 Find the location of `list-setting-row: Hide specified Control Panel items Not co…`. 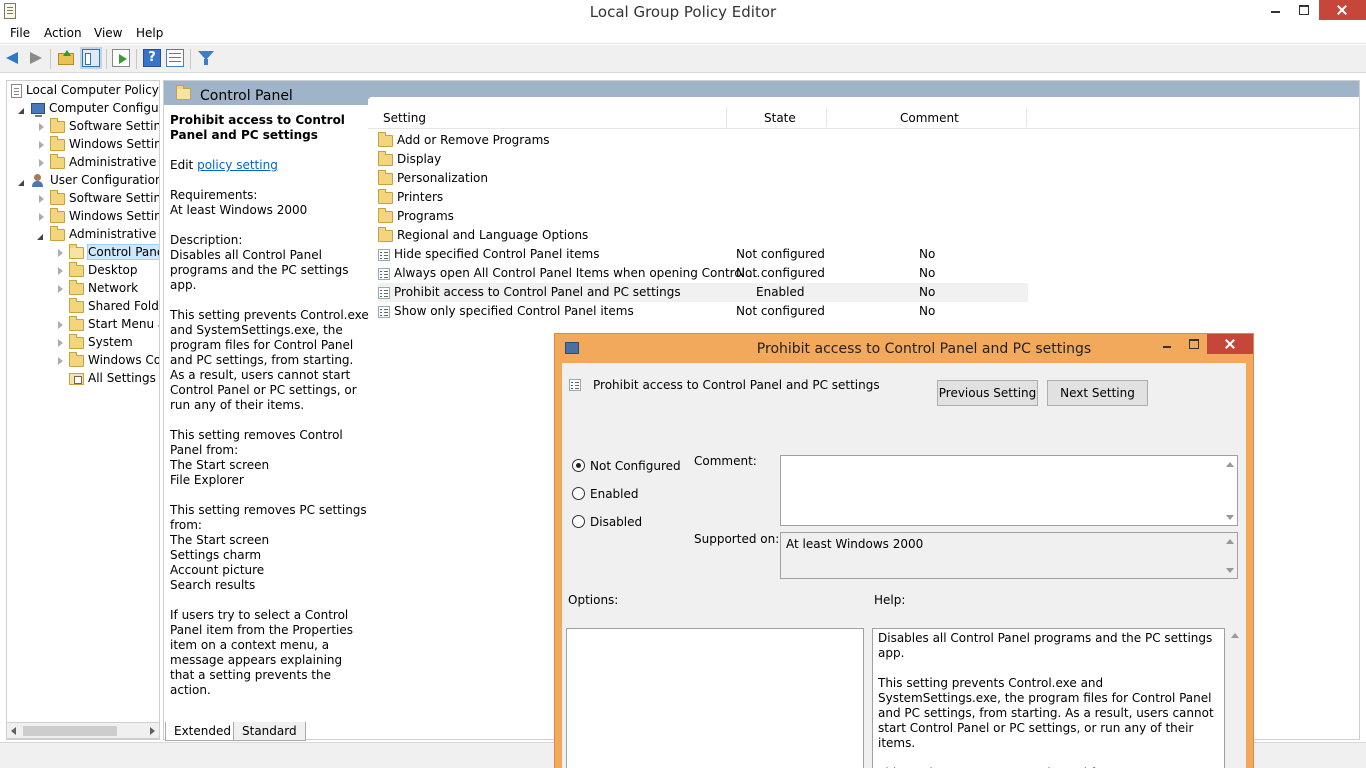

list-setting-row: Hide specified Control Panel items Not co… is located at coordinates (703, 254).